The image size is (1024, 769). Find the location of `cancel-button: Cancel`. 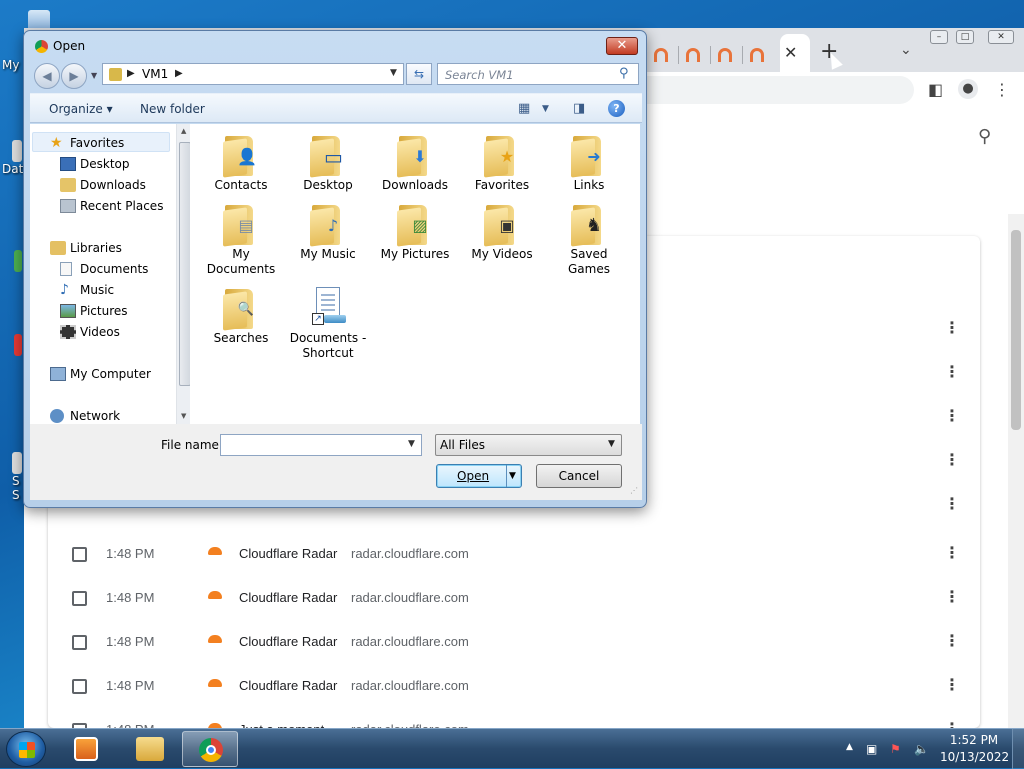

cancel-button: Cancel is located at coordinates (579, 476).